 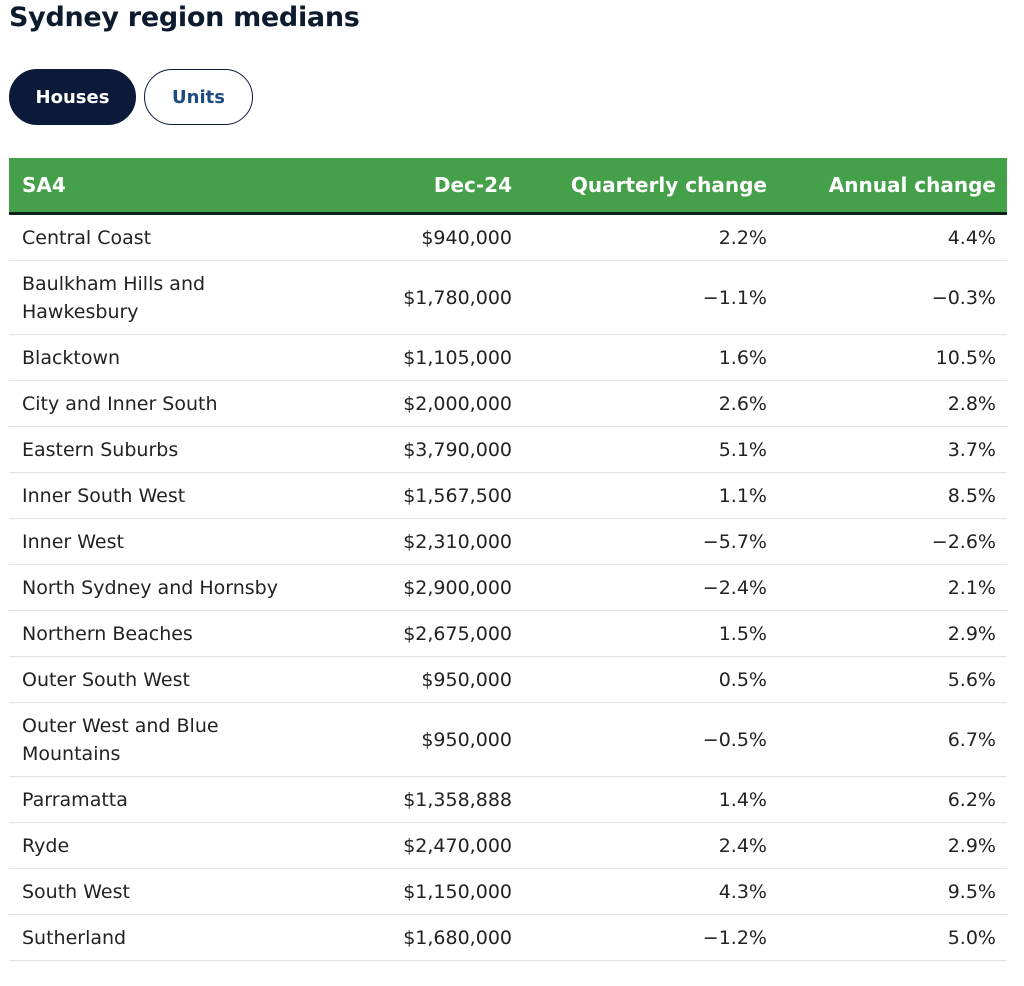 I want to click on cell-annual-change: −0.3%, so click(x=890, y=297).